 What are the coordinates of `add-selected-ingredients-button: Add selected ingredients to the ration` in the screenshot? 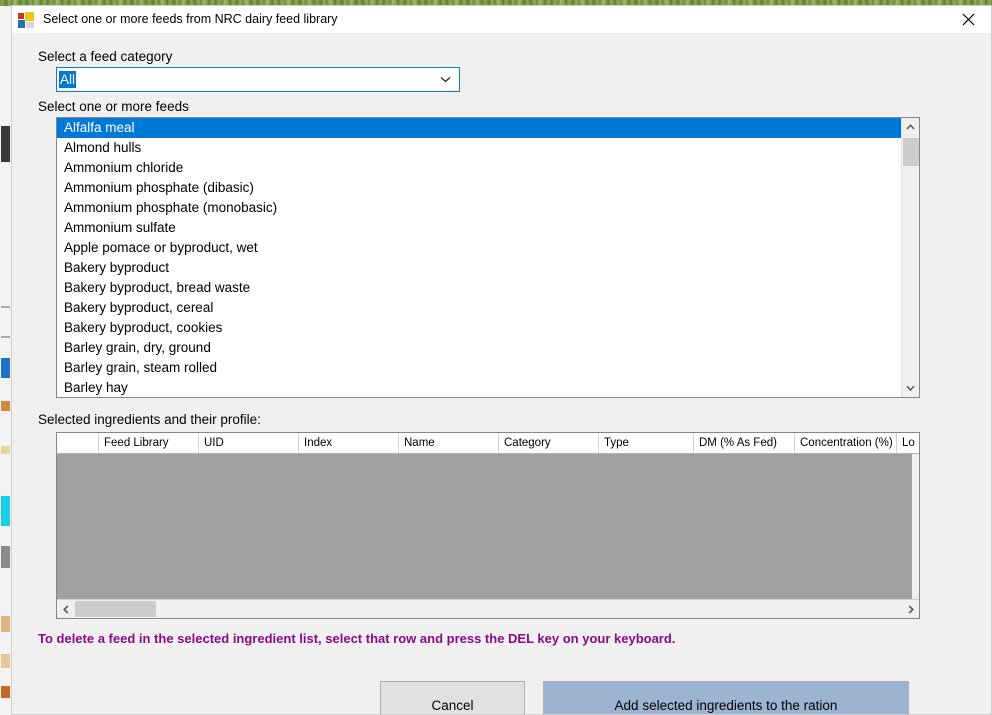 It's located at (726, 697).